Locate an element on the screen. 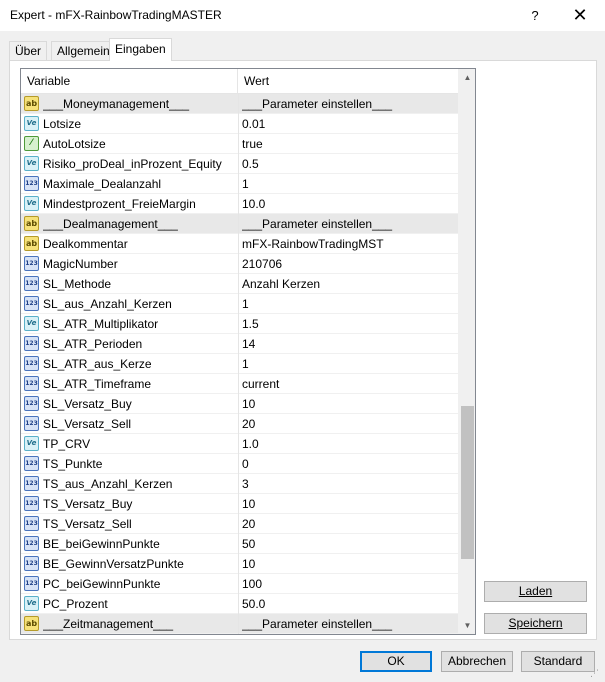 This screenshot has height=682, width=605. parameter-name: Mindestprozent_FreieMargin is located at coordinates (119, 204).